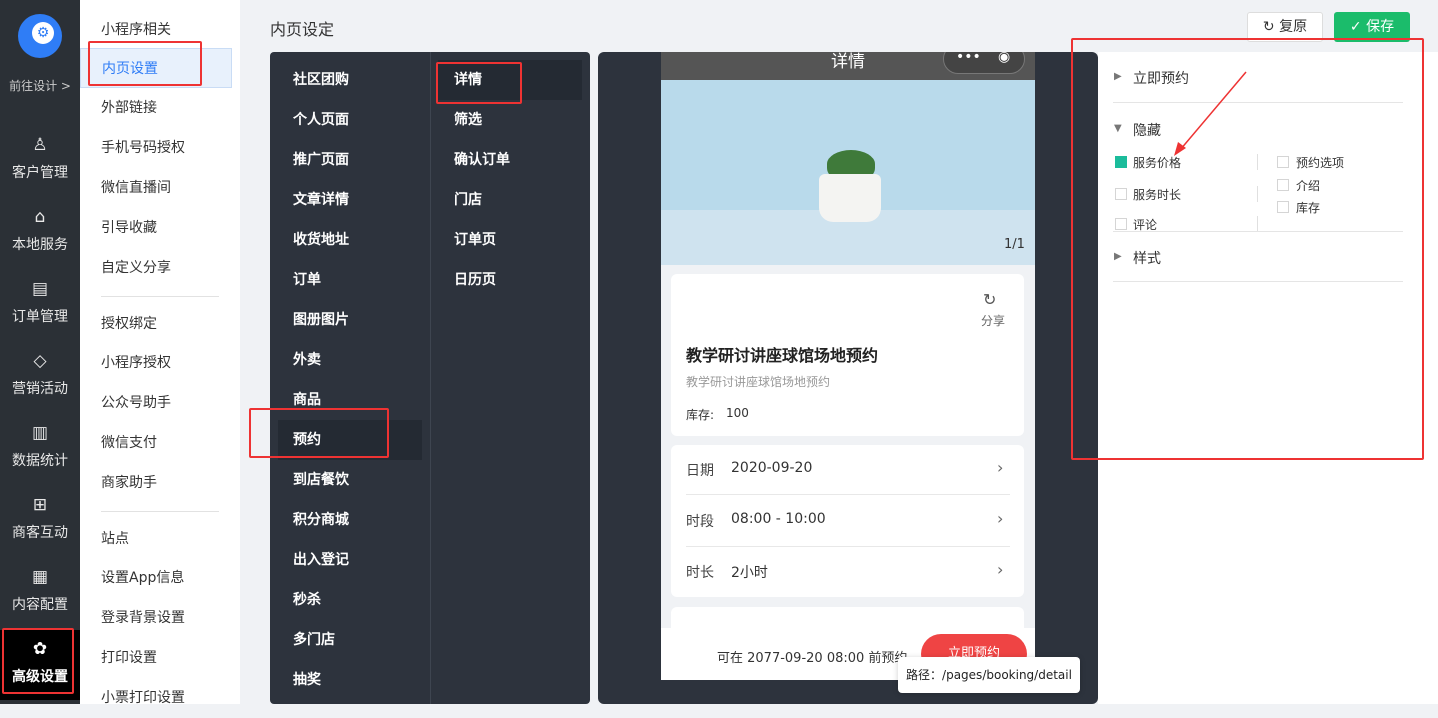 The height and width of the screenshot is (718, 1438). Describe the element at coordinates (160, 188) in the screenshot. I see `submenu-item: 微信直播间` at that location.